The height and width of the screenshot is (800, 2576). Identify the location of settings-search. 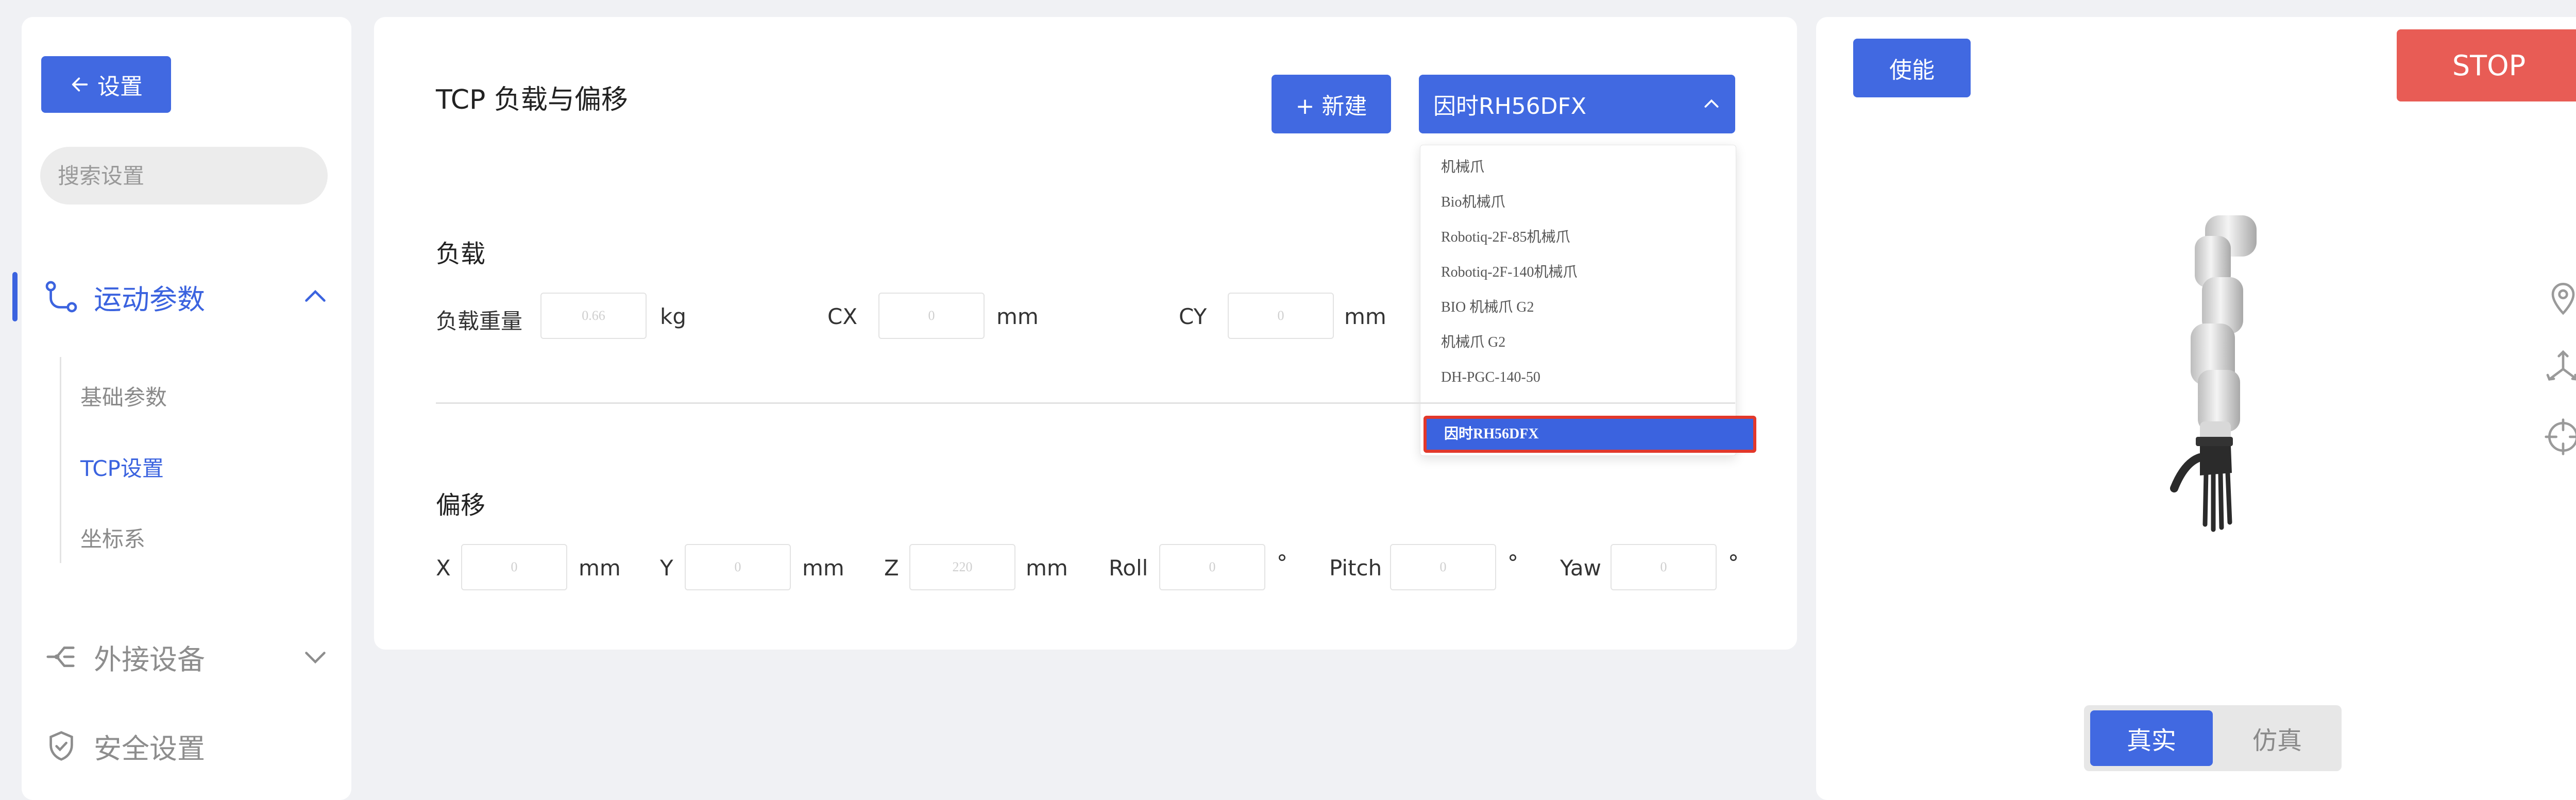
(184, 176).